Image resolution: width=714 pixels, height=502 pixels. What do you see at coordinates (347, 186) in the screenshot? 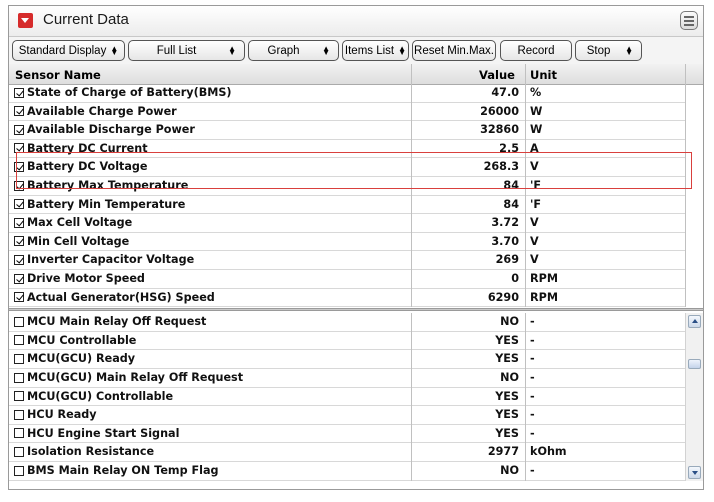
I see `table-row: Battery Max Temperature 84 'F` at bounding box center [347, 186].